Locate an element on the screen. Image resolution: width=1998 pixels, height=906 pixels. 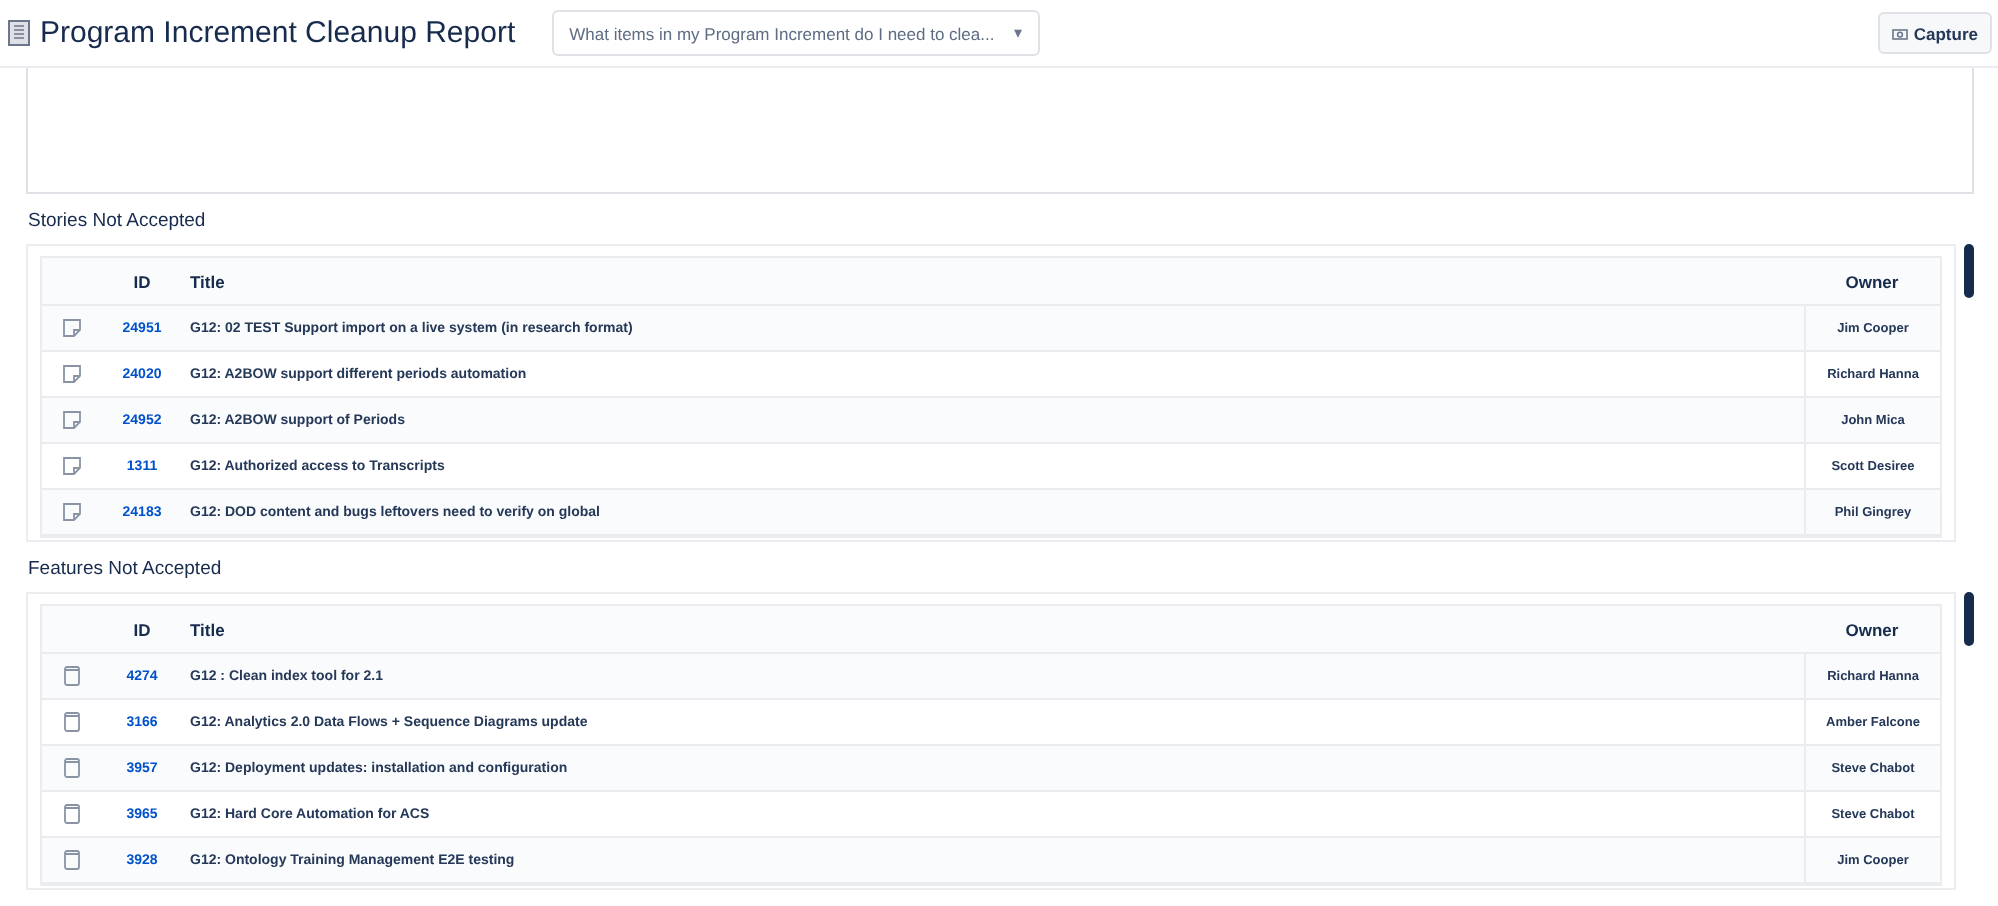
report-icon is located at coordinates (19, 33).